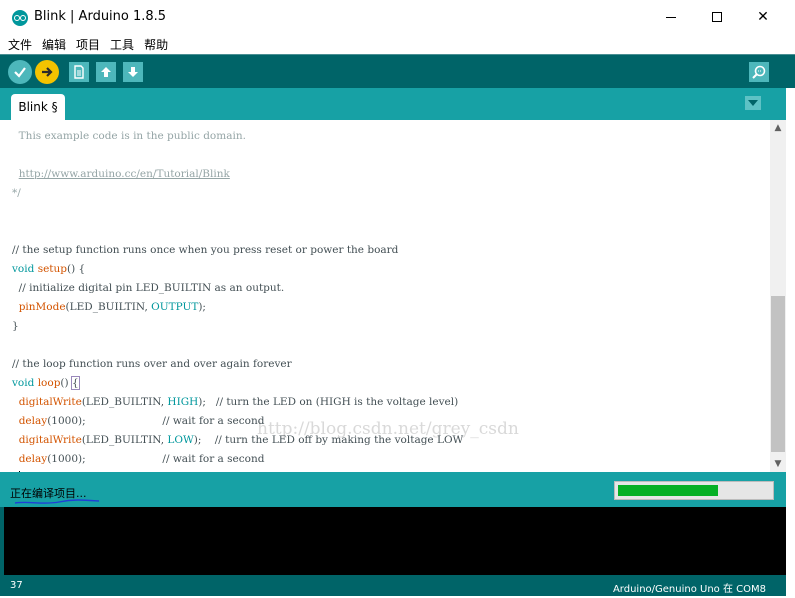 The height and width of the screenshot is (598, 795). What do you see at coordinates (397, 71) in the screenshot?
I see `toolbar` at bounding box center [397, 71].